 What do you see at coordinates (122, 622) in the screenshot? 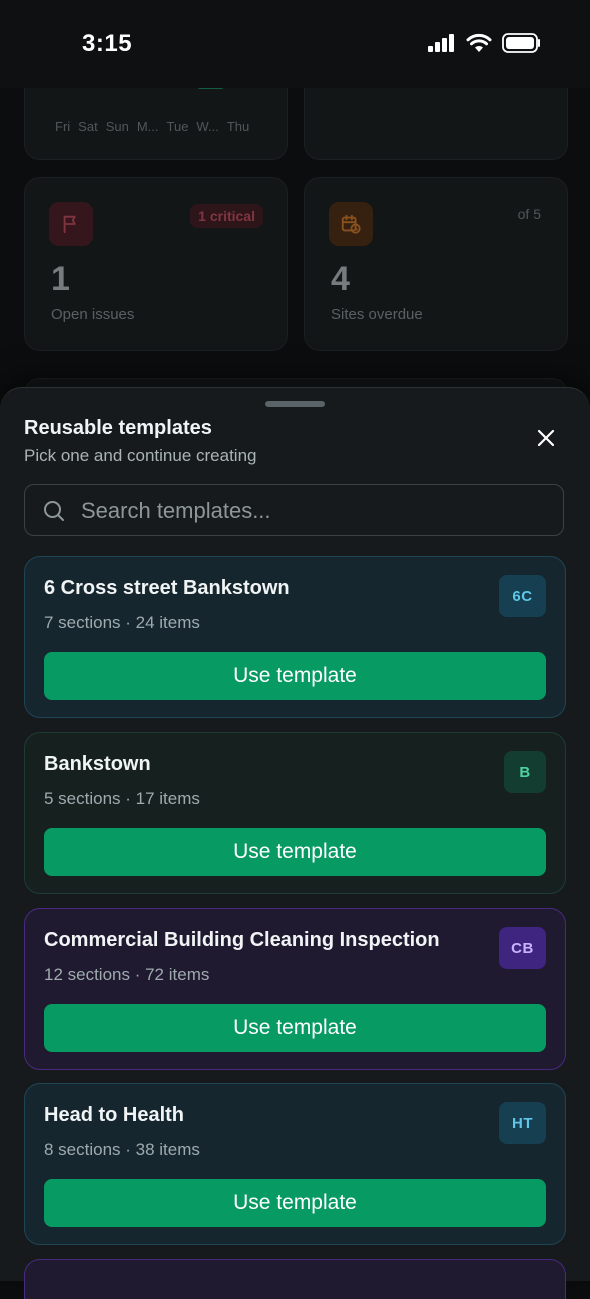
I see `template-meta: 7 sections · 24 items` at bounding box center [122, 622].